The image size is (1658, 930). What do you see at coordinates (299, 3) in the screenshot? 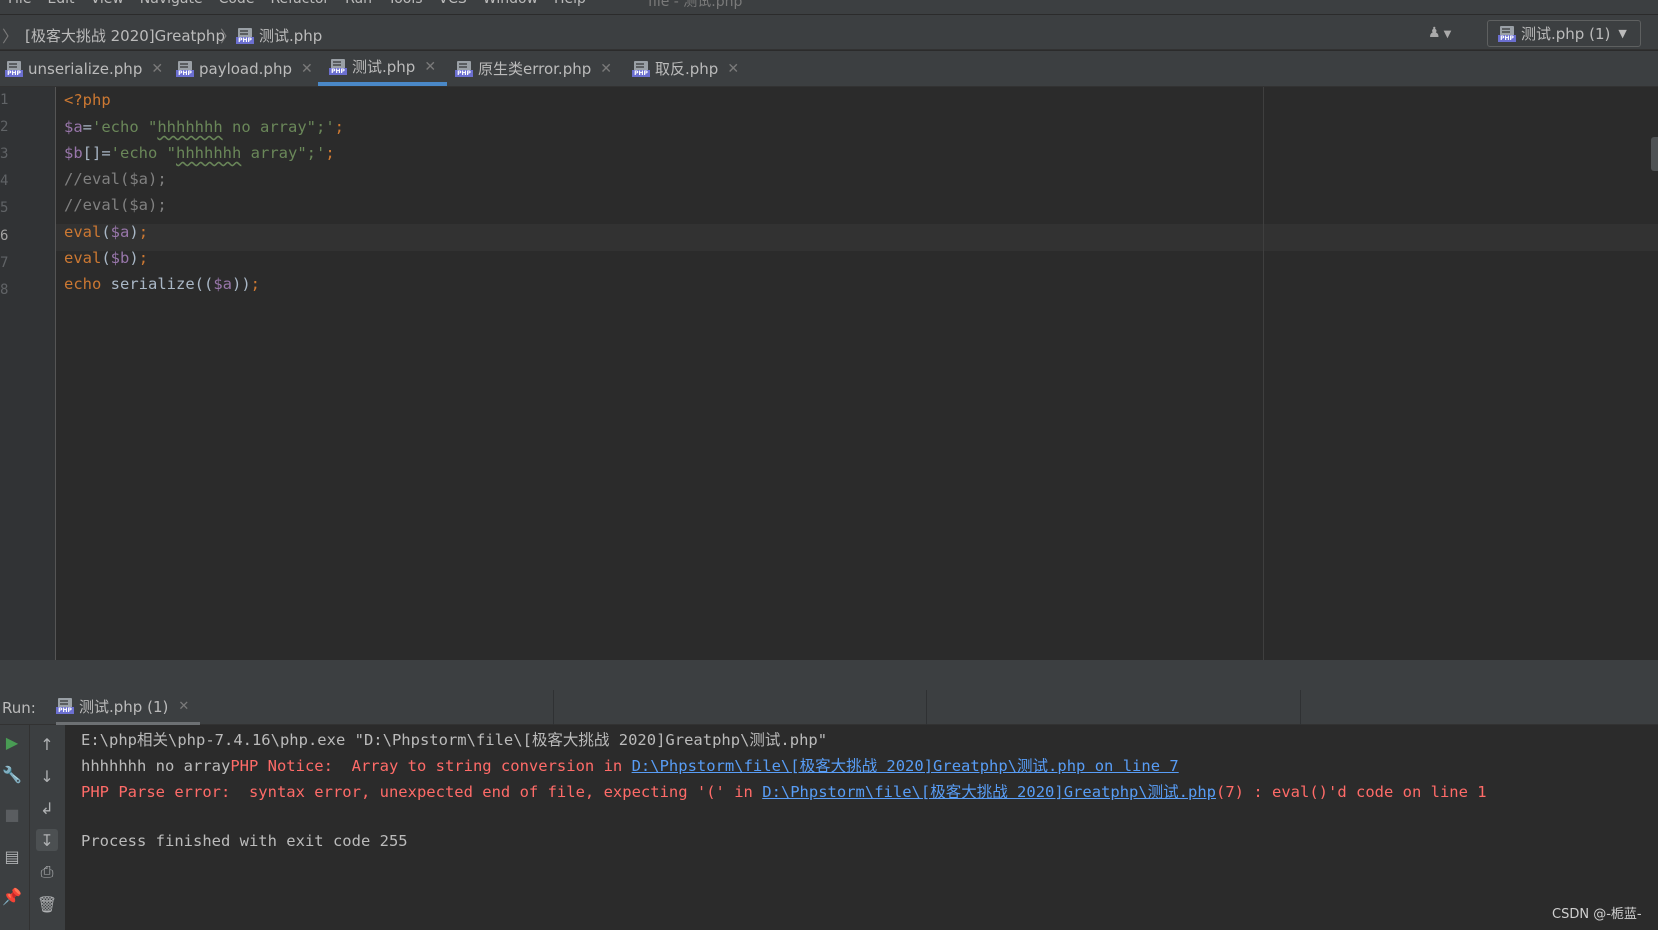
I see `menu-item-refactor: Refactor` at bounding box center [299, 3].